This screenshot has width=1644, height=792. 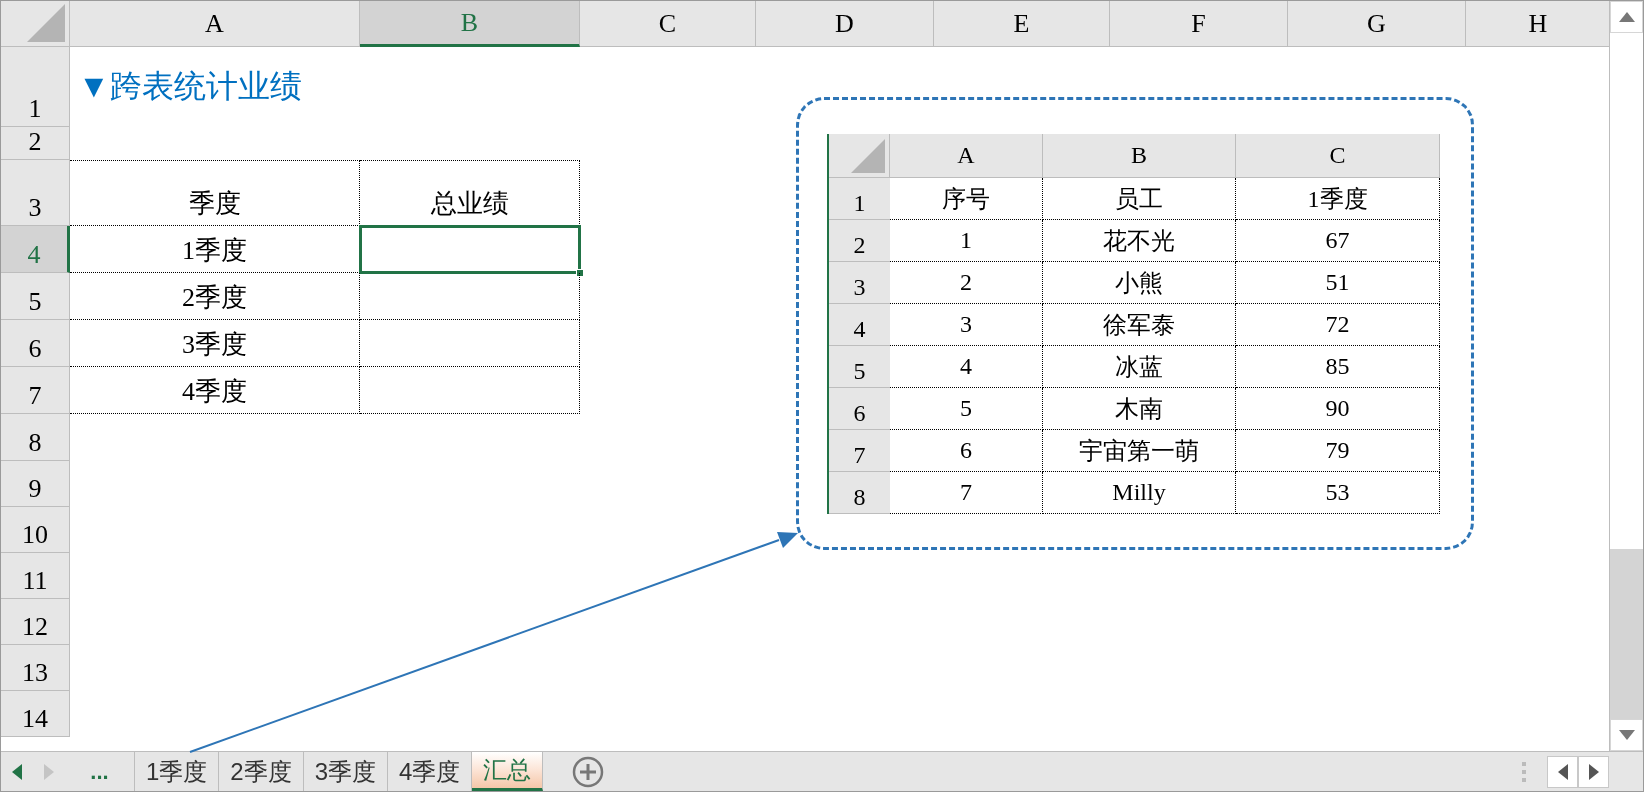 I want to click on table-cell: 3, so click(x=966, y=325).